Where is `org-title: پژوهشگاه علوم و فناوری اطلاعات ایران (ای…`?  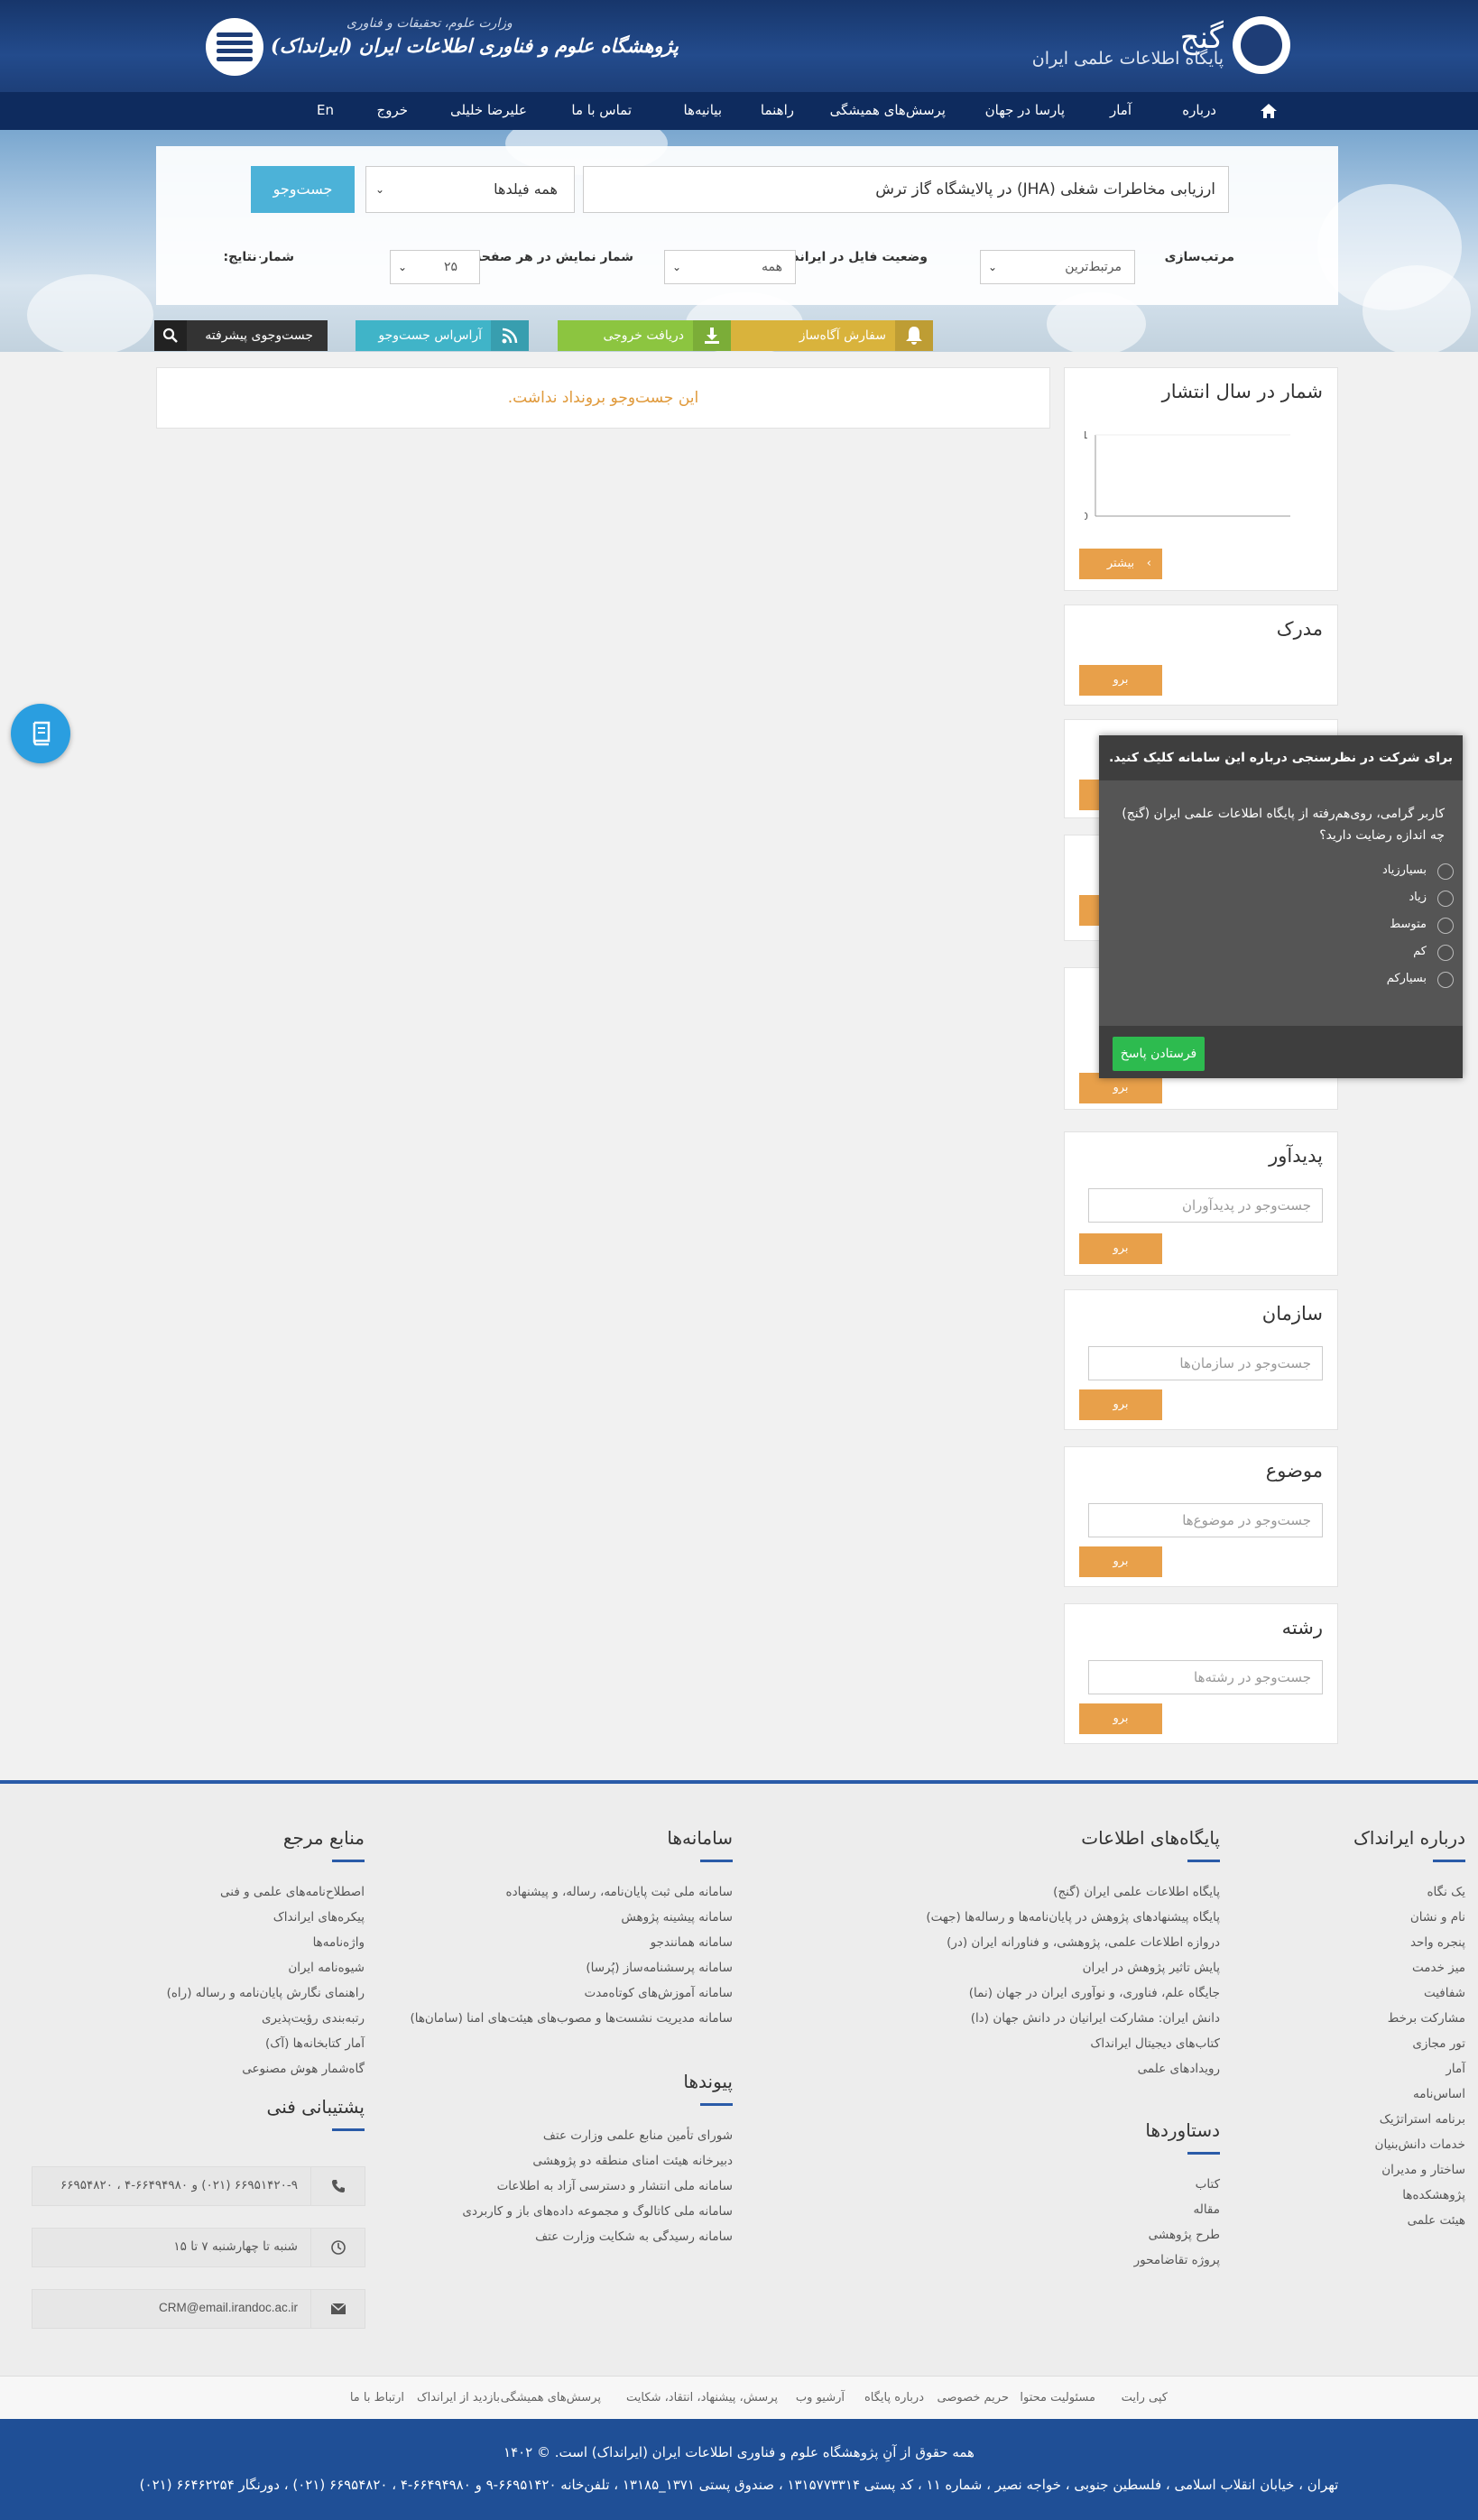 org-title: پژوهشگاه علوم و فناوری اطلاعات ایران (ای… is located at coordinates (475, 45).